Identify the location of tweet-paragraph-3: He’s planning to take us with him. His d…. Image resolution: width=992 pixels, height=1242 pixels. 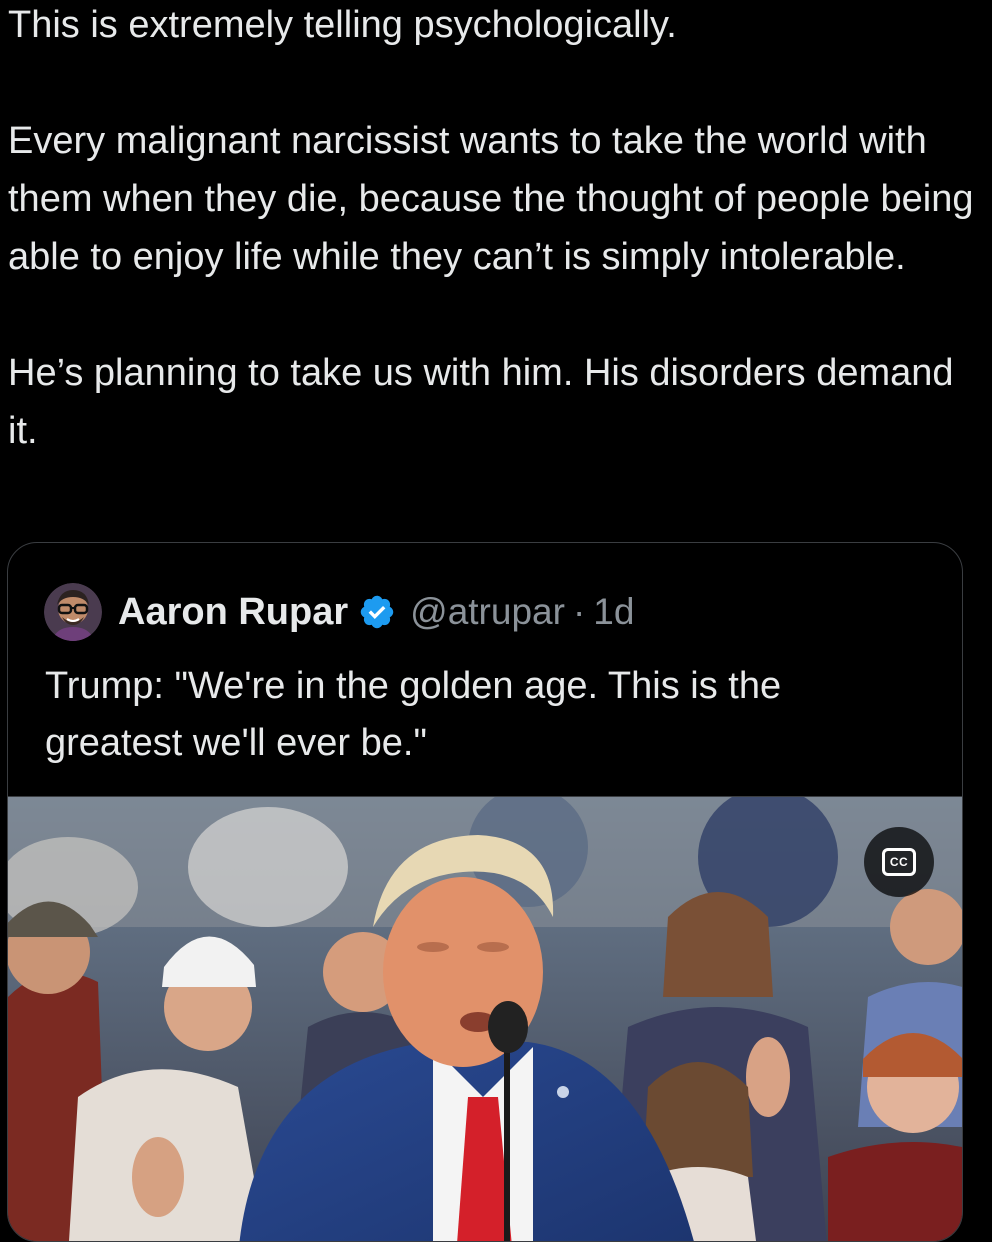
(481, 402).